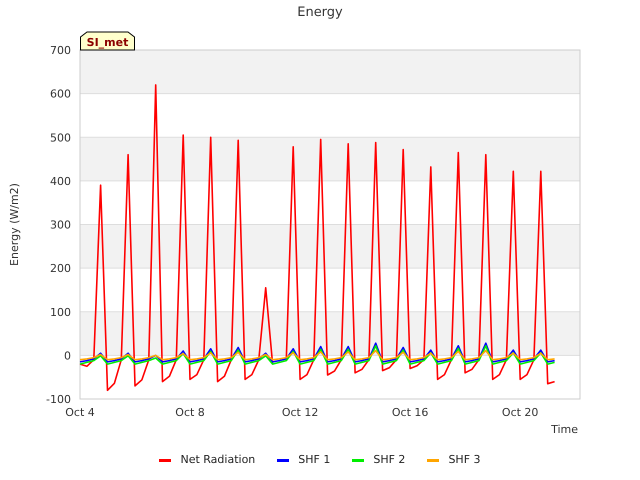 Image resolution: width=640 pixels, height=480 pixels. I want to click on y-tick-label: 700, so click(60, 50).